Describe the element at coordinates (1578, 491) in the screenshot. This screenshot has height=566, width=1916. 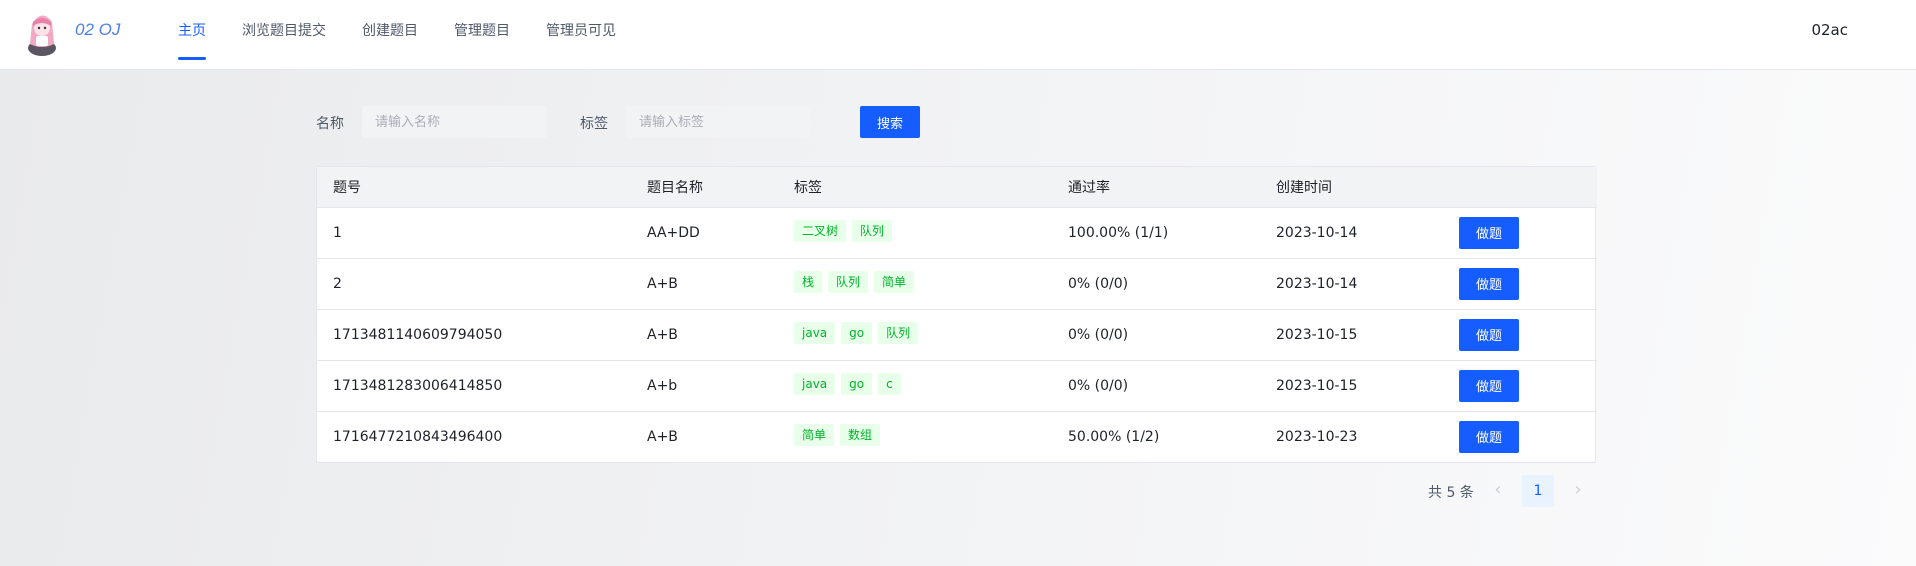
I see `chevron-right-icon: ›` at that location.